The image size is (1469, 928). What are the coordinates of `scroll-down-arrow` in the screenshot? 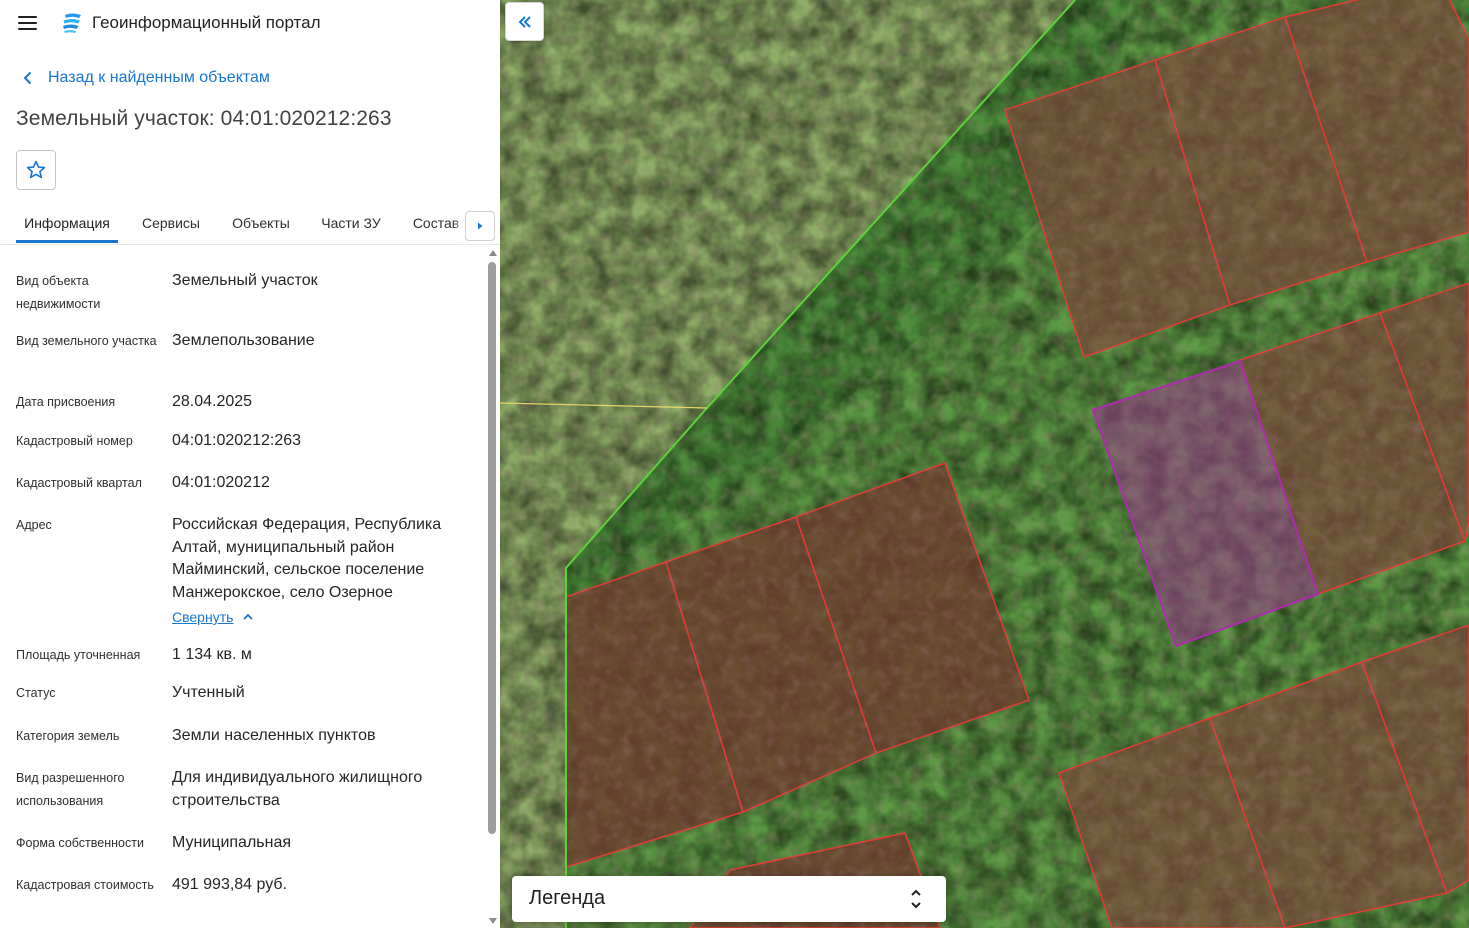 It's located at (493, 921).